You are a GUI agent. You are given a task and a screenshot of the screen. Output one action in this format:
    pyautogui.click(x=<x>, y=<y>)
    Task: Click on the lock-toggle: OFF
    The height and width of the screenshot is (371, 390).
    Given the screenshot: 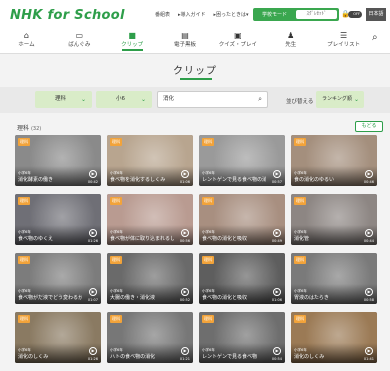 What is the action you would take?
    pyautogui.click(x=355, y=14)
    